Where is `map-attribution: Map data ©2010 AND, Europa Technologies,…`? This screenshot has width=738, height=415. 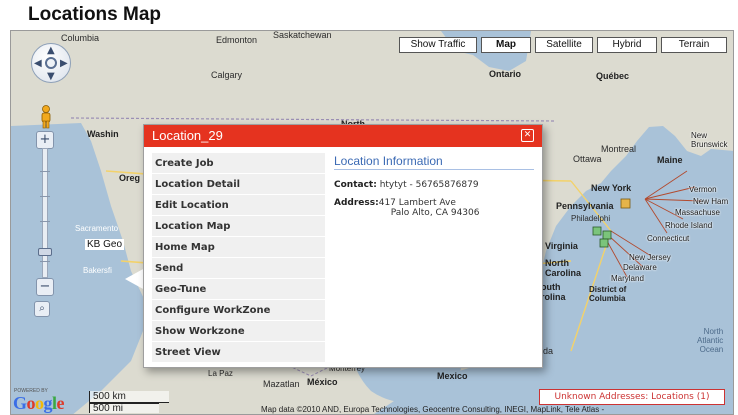
map-attribution: Map data ©2010 AND, Europa Technologies,… is located at coordinates (433, 409).